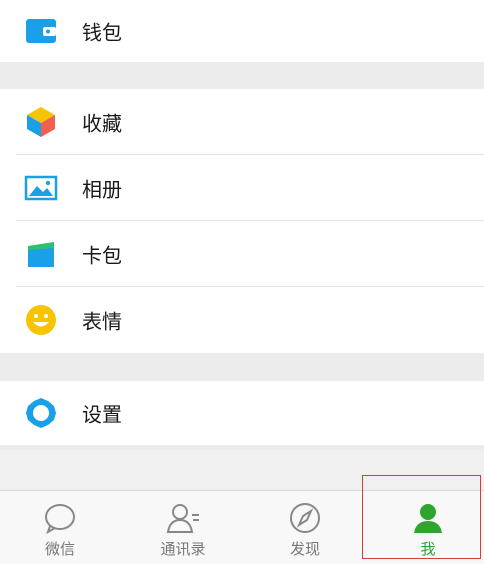 The width and height of the screenshot is (484, 564). Describe the element at coordinates (102, 189) in the screenshot. I see `menu-item-label: 相册` at that location.